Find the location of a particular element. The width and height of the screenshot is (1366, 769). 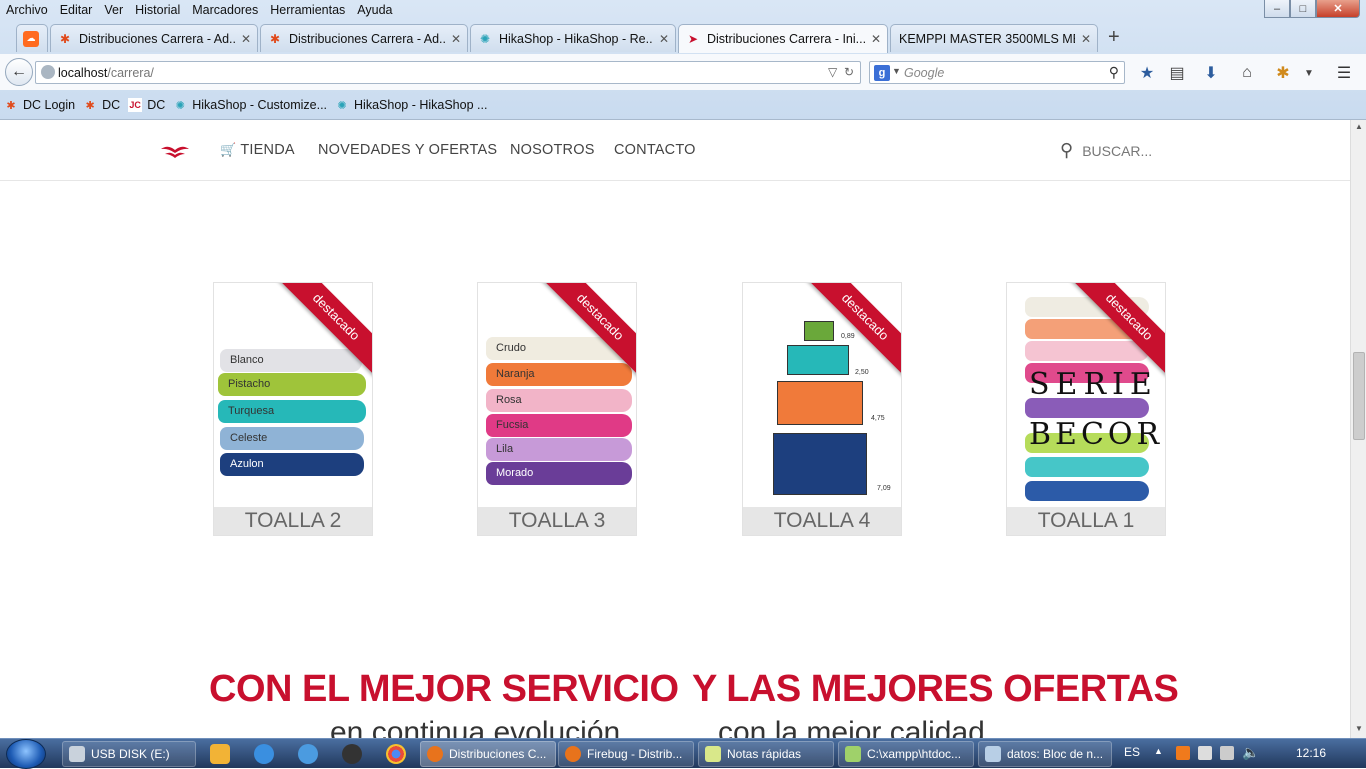

nav-tienda-label: TIENDA is located at coordinates (267, 150).